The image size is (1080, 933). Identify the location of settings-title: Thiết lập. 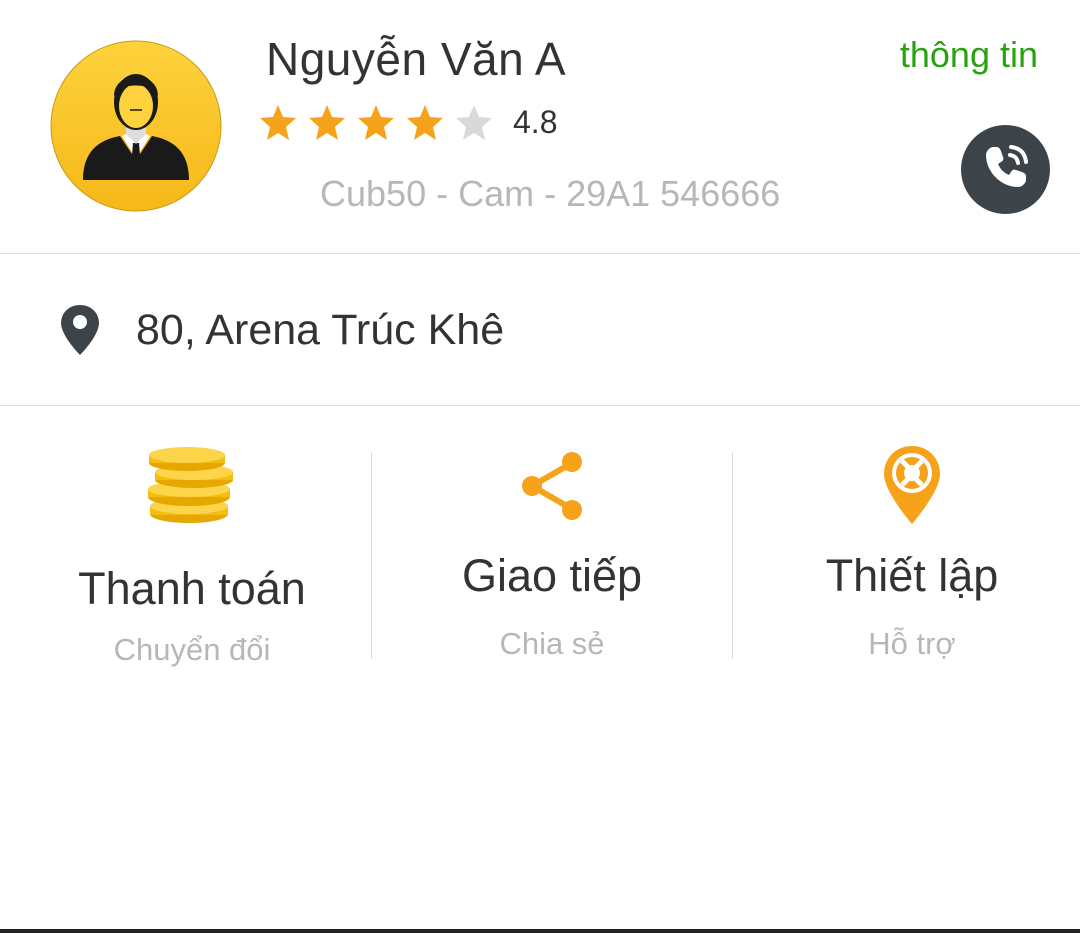
(912, 575).